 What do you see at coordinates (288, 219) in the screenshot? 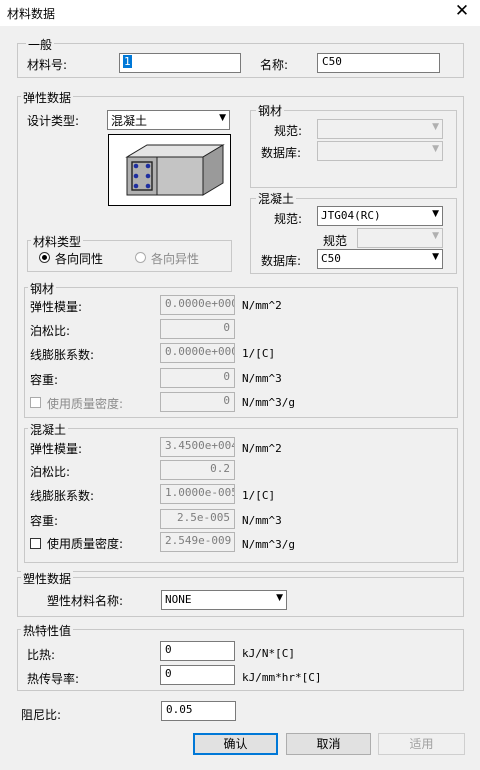
I see `concrete-spec-label: 规范:` at bounding box center [288, 219].